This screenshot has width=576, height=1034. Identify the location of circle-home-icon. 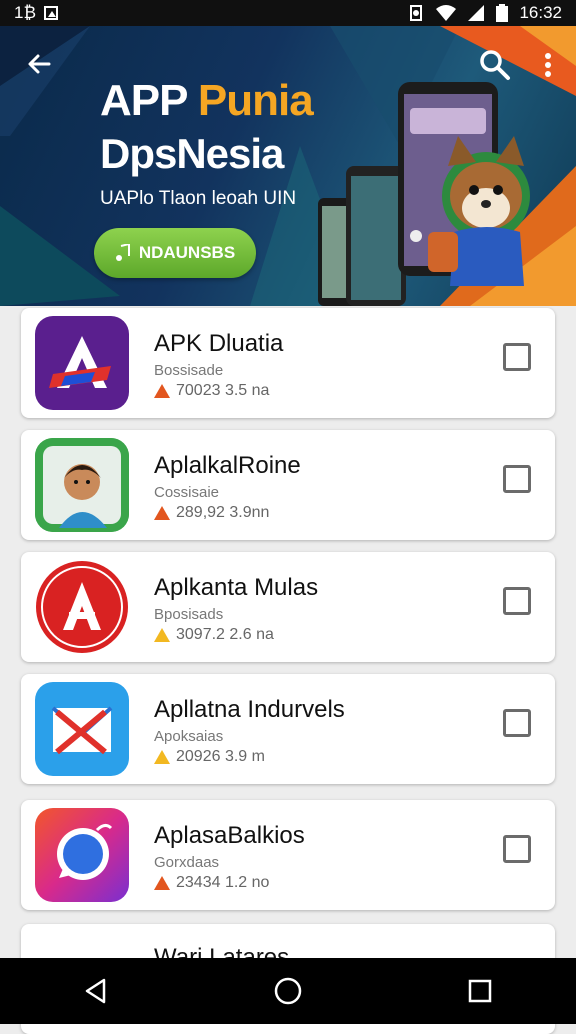
(288, 991).